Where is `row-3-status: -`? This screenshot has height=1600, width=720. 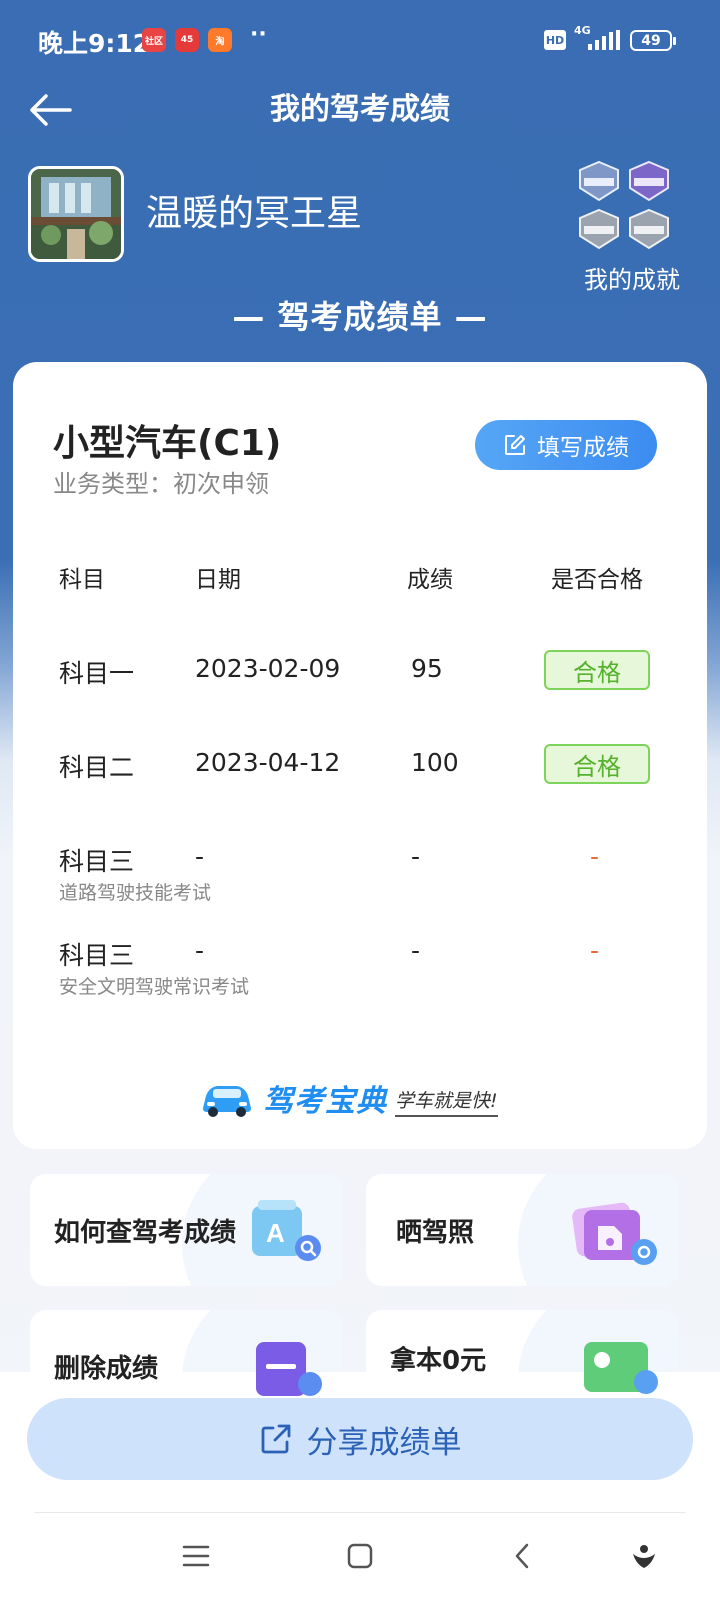 row-3-status: - is located at coordinates (595, 856).